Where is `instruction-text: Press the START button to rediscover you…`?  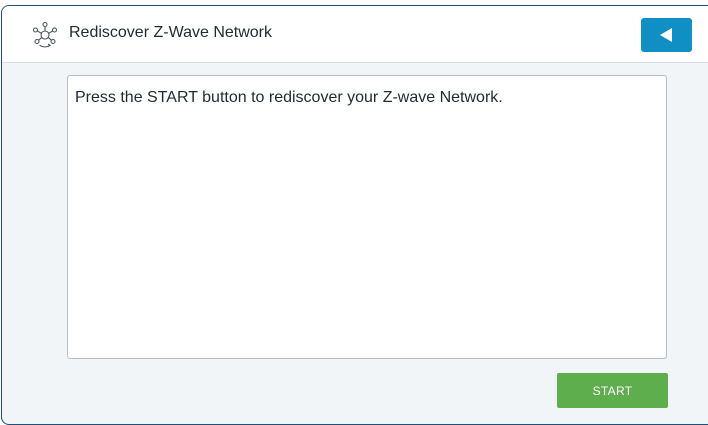
instruction-text: Press the START button to rediscover you… is located at coordinates (289, 97).